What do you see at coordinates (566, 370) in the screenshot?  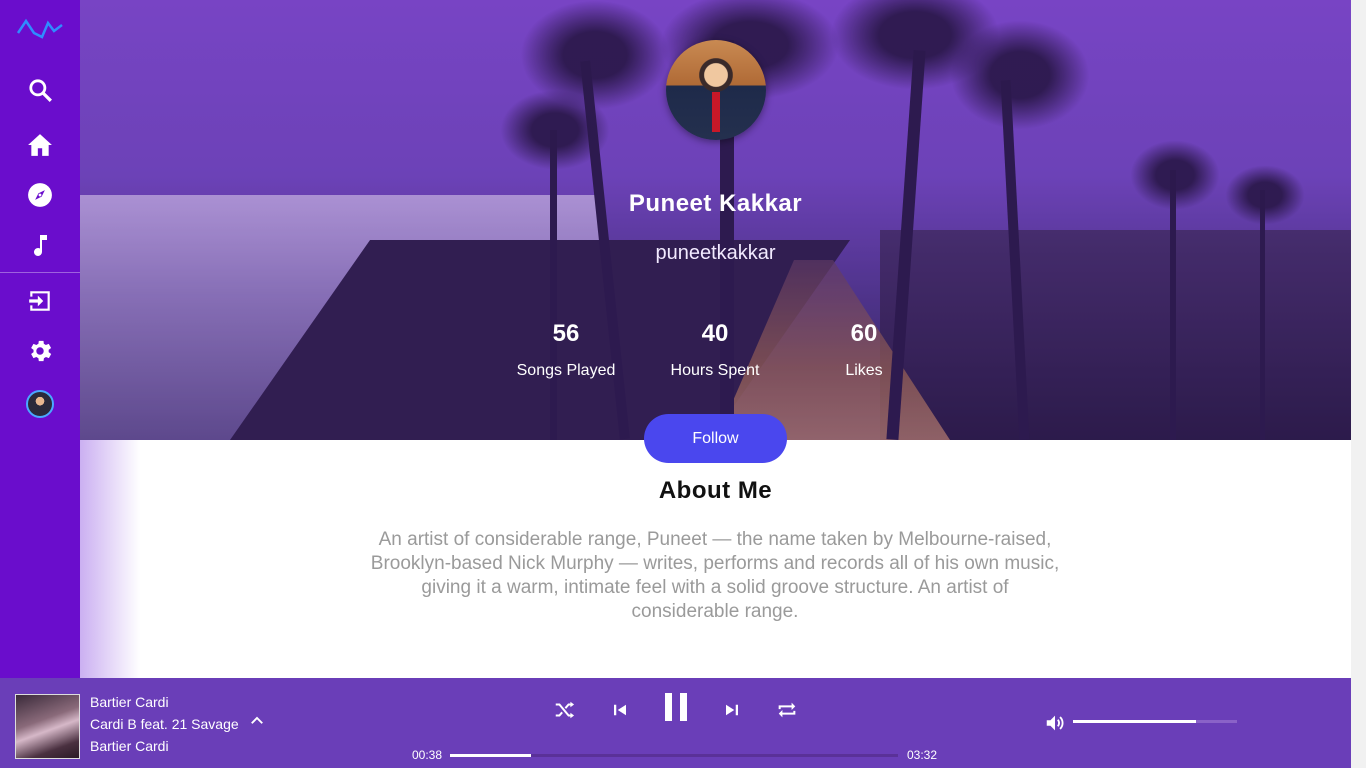 I see `stat-label: Songs Played` at bounding box center [566, 370].